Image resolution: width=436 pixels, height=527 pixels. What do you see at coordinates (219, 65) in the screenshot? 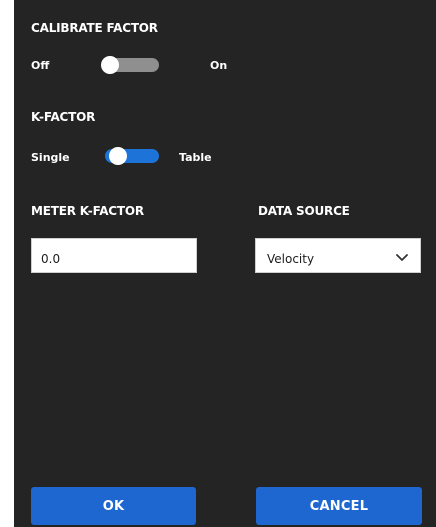
I see `calibrate-factor-on-label: On` at bounding box center [219, 65].